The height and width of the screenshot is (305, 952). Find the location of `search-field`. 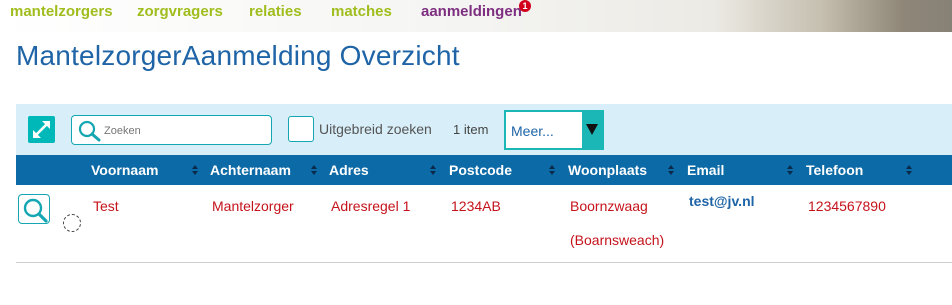

search-field is located at coordinates (171, 130).